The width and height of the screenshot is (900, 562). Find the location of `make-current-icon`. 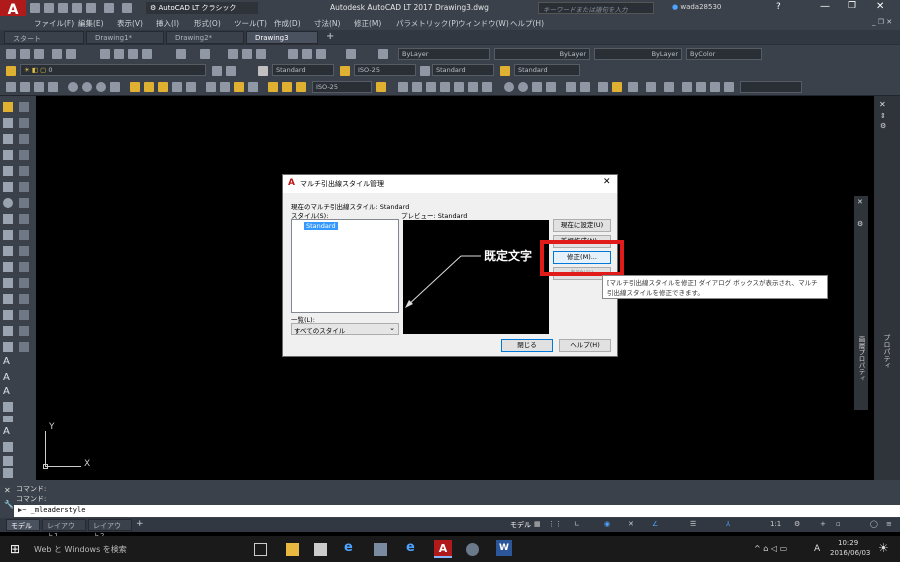

make-current-icon is located at coordinates (217, 71).